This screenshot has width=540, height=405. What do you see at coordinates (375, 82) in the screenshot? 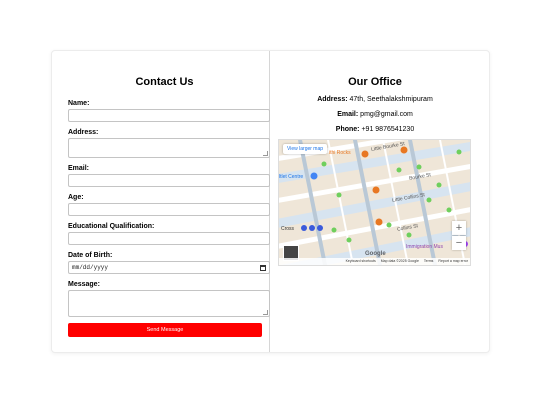
I see `office-title: Our Office` at bounding box center [375, 82].